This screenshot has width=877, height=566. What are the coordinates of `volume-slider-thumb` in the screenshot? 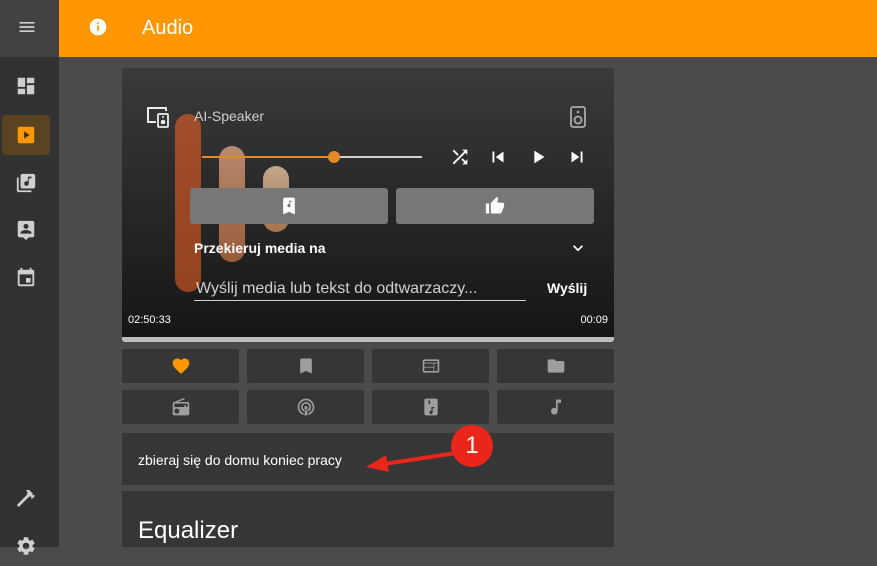 It's located at (334, 157).